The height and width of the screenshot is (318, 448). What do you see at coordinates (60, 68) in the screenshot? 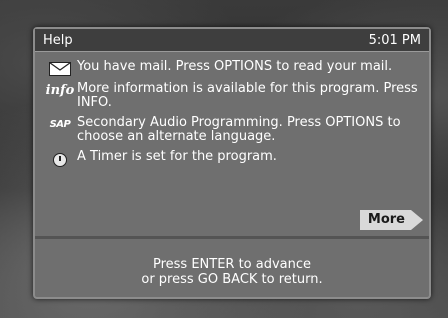
I see `mail-icon` at bounding box center [60, 68].